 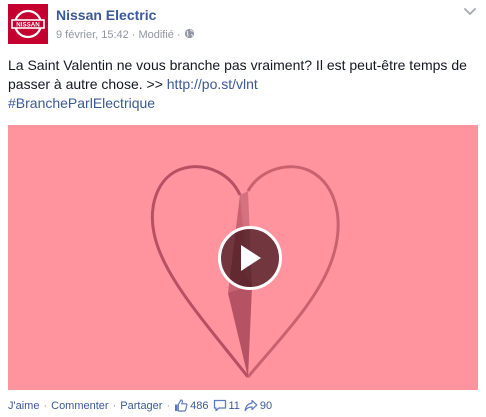 I want to click on globe-icon, so click(x=189, y=35).